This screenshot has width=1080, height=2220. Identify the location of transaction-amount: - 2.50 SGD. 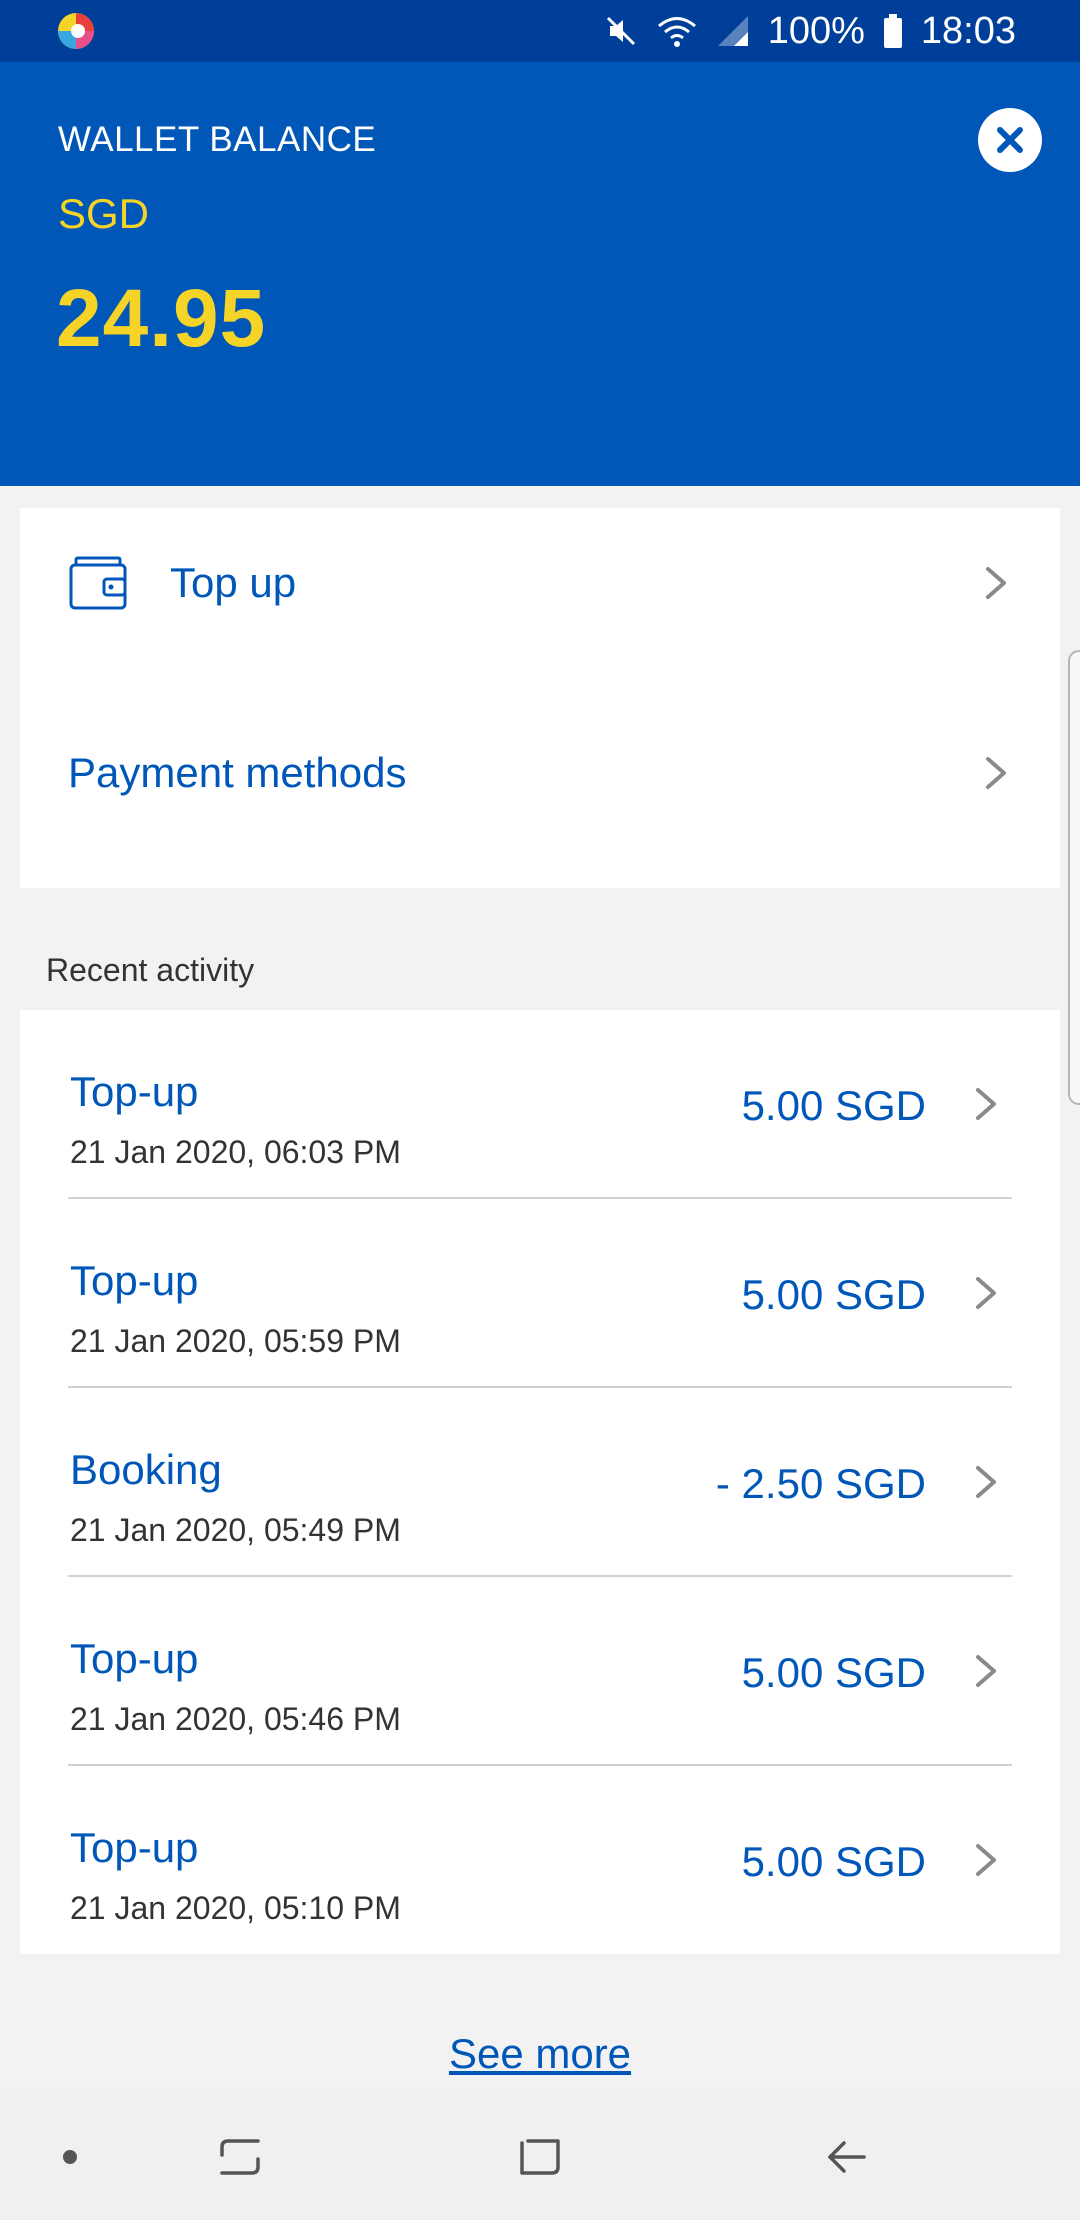
(820, 1483).